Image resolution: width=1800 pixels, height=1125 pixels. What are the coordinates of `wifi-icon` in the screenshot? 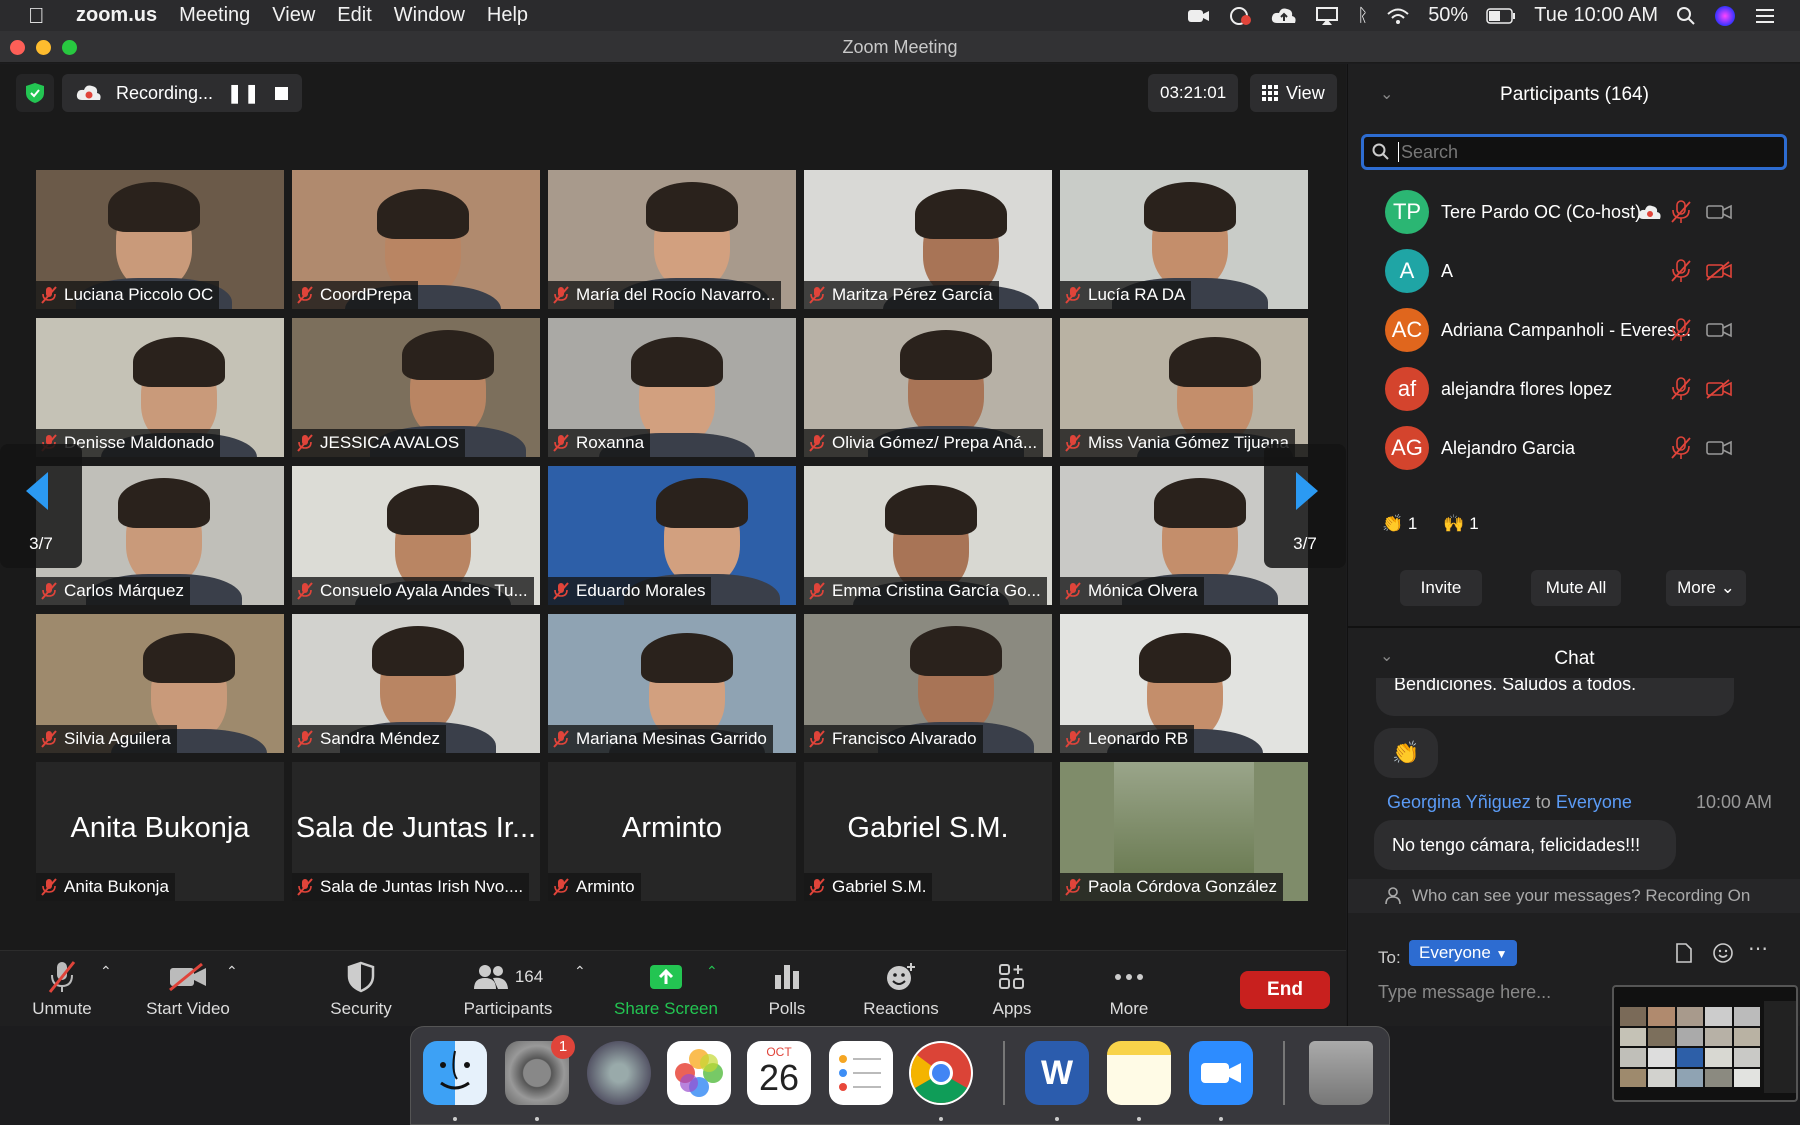 It's located at (1398, 16).